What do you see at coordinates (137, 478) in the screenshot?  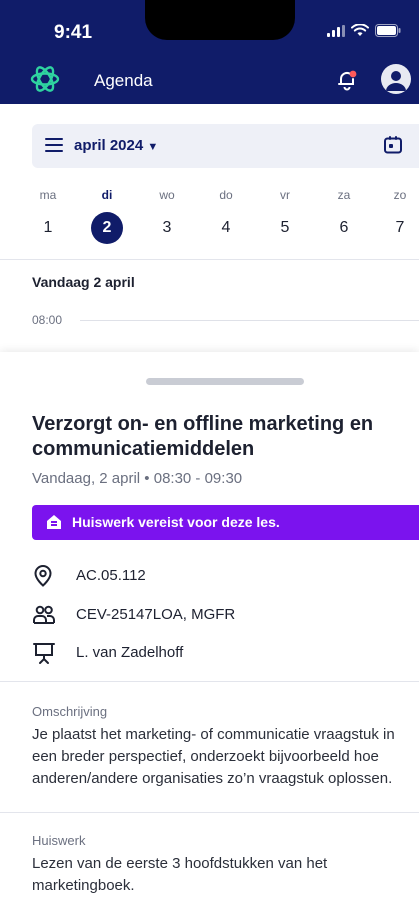 I see `event-time: Vandaag, 2 april • 08:30 - 09:30` at bounding box center [137, 478].